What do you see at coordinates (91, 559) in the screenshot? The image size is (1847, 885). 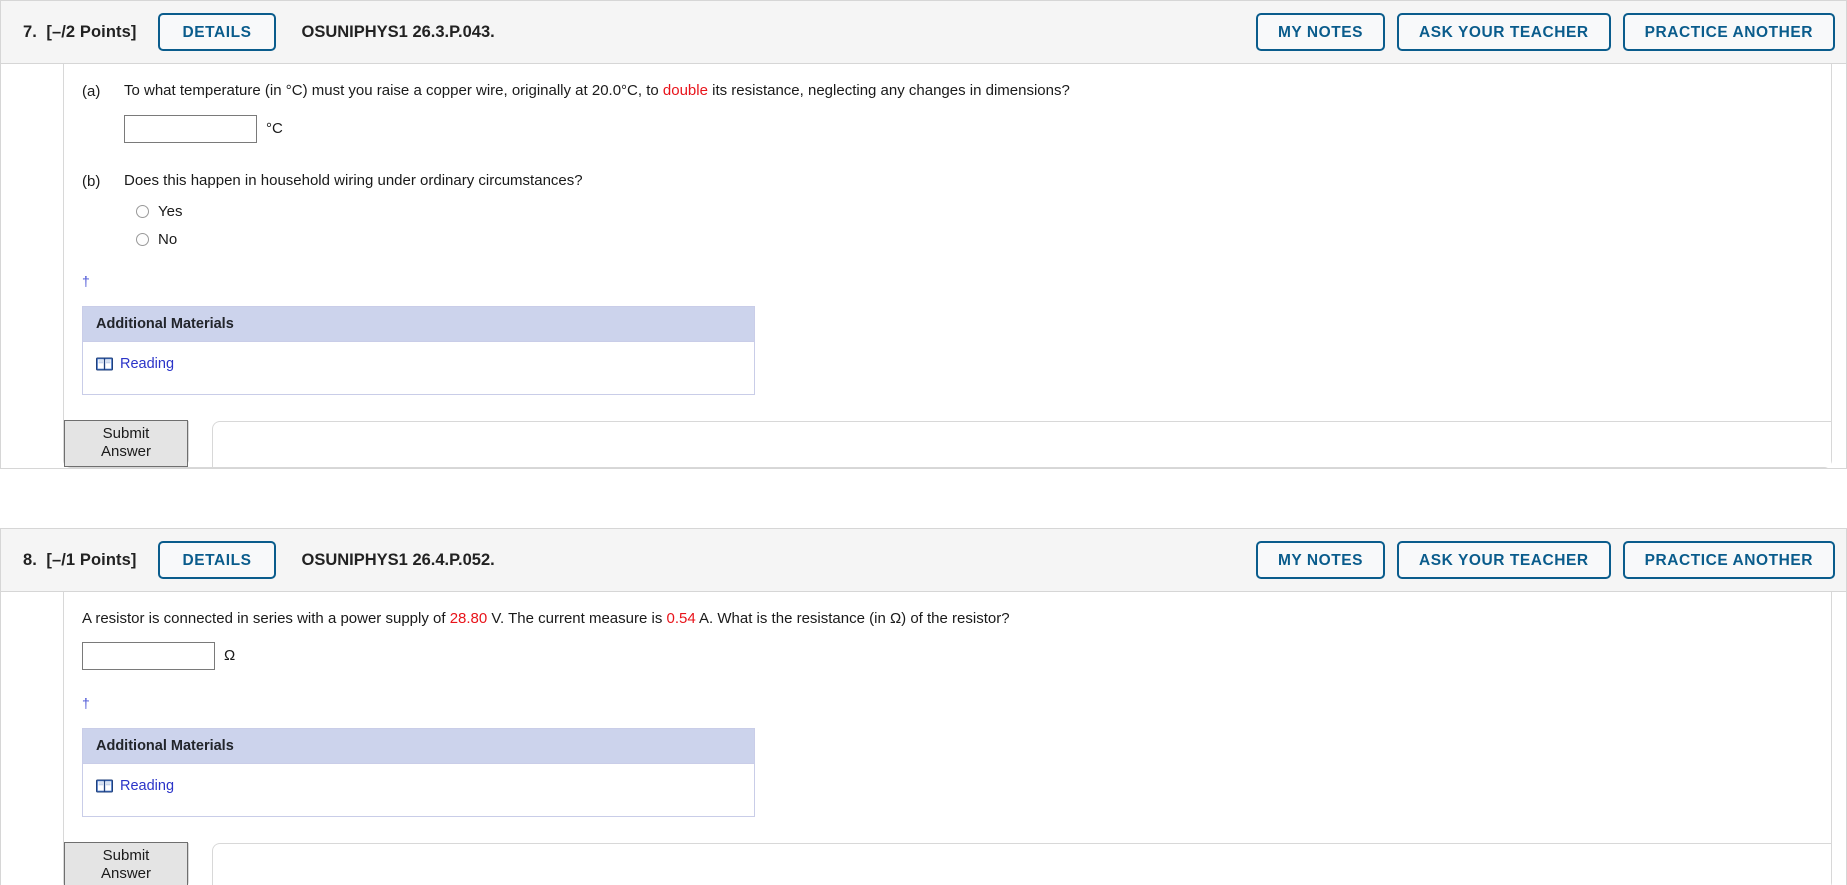 I see `question-points-label: [–/1 Points]` at bounding box center [91, 559].